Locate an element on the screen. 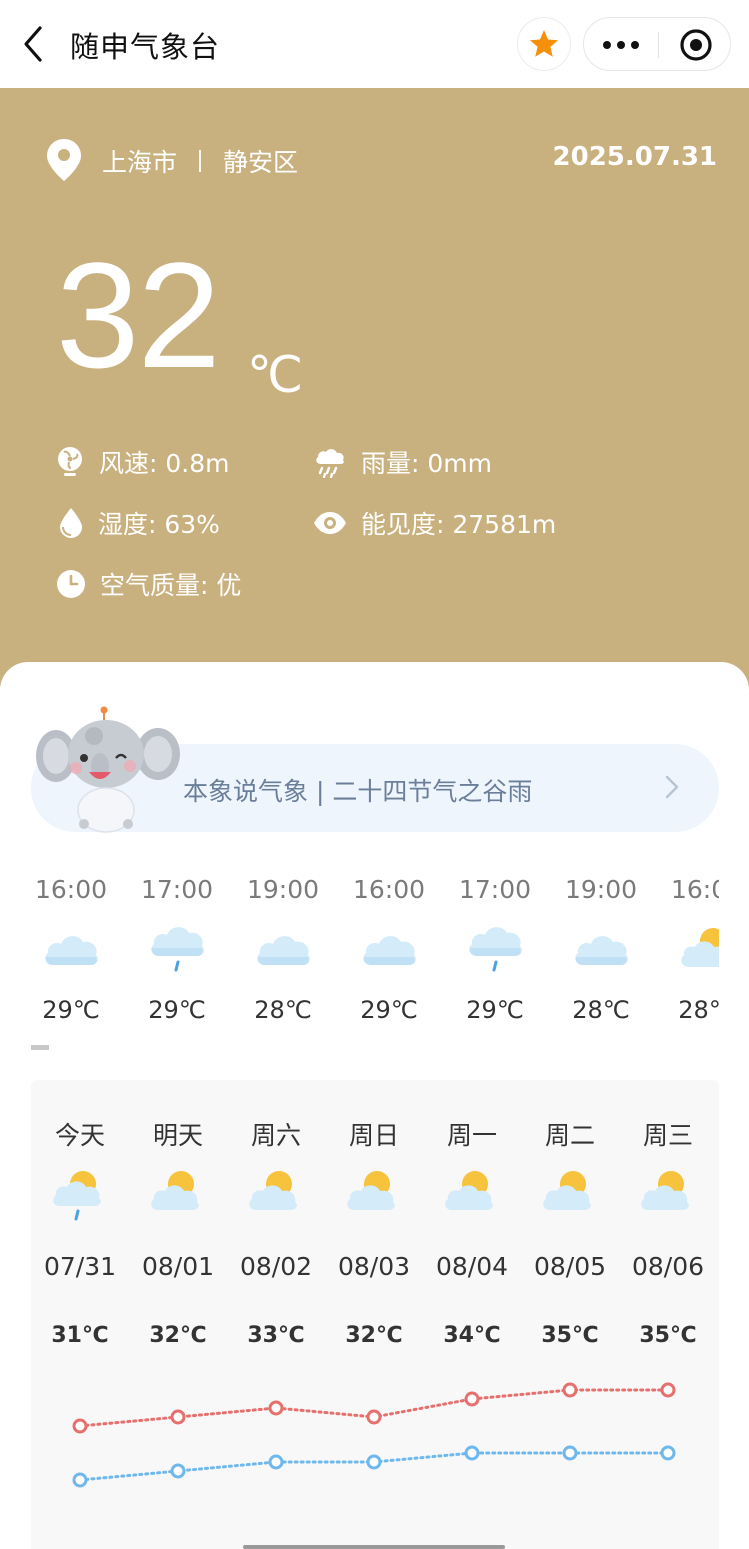  fan-icon is located at coordinates (70, 461).